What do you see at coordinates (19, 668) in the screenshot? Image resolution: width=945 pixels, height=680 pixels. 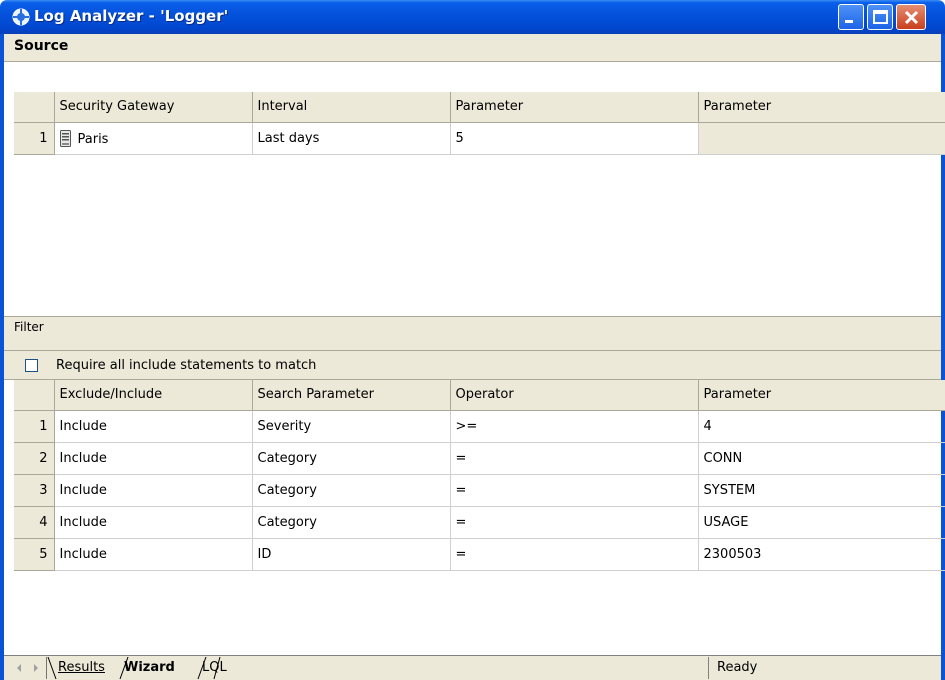 I see `scroll-left-icon` at bounding box center [19, 668].